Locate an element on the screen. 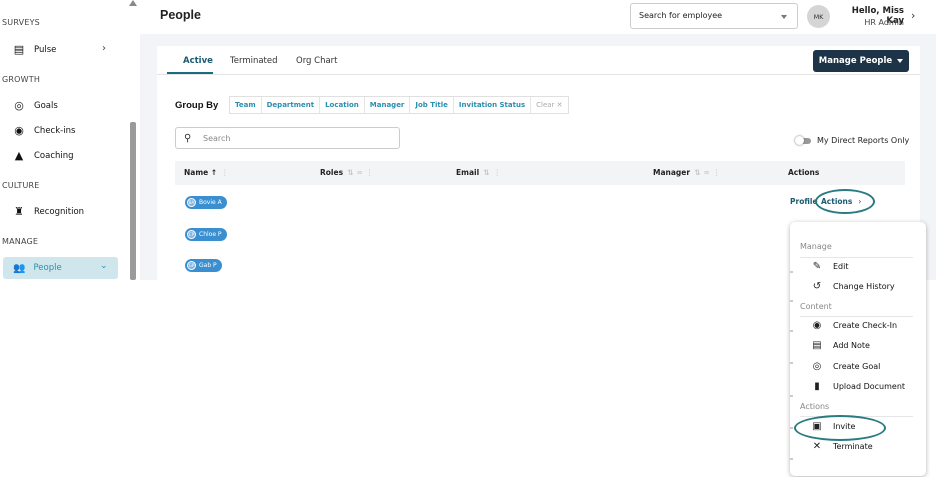 The image size is (936, 477). sidebar-item-label: Check-ins is located at coordinates (55, 130).